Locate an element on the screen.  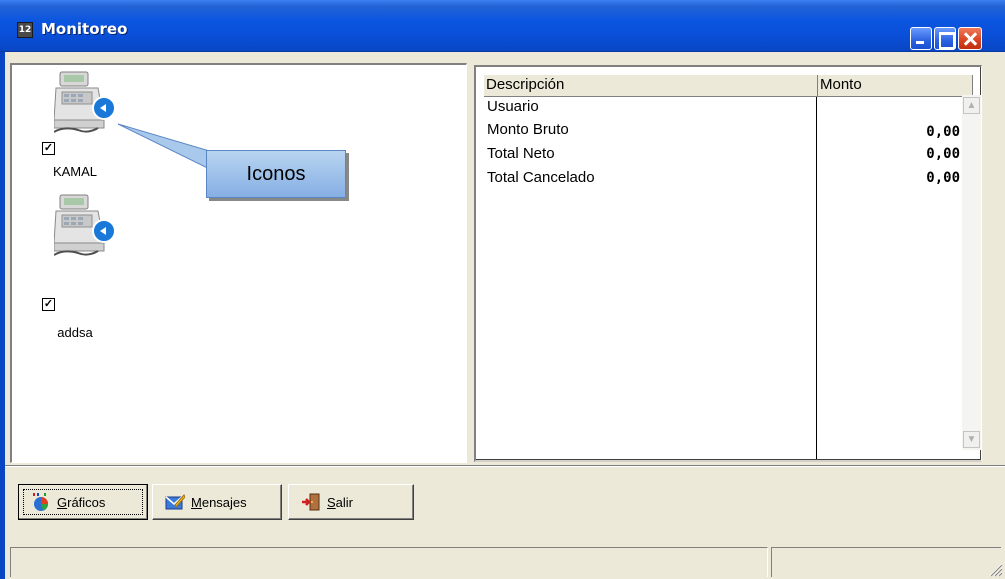
salir-button: Salir is located at coordinates (351, 502).